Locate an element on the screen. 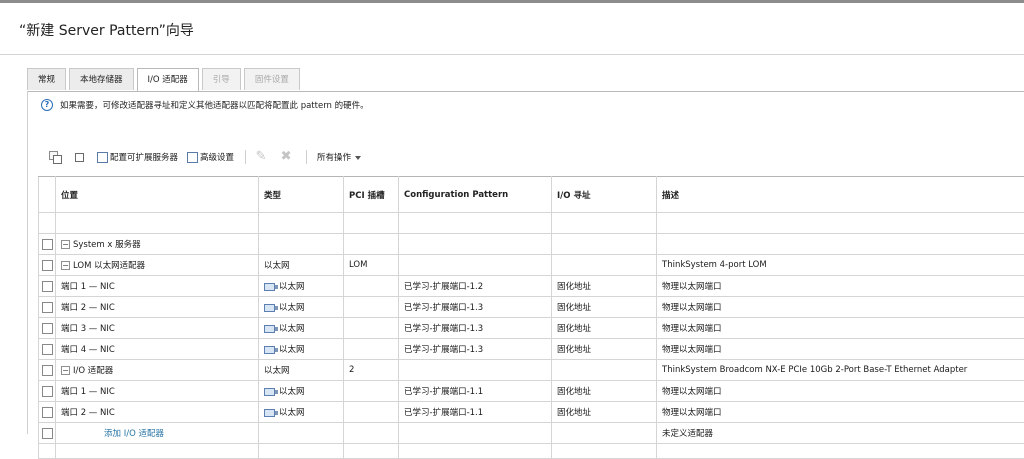 This screenshot has width=1024, height=459. all-actions-menu: 所有操作 is located at coordinates (339, 157).